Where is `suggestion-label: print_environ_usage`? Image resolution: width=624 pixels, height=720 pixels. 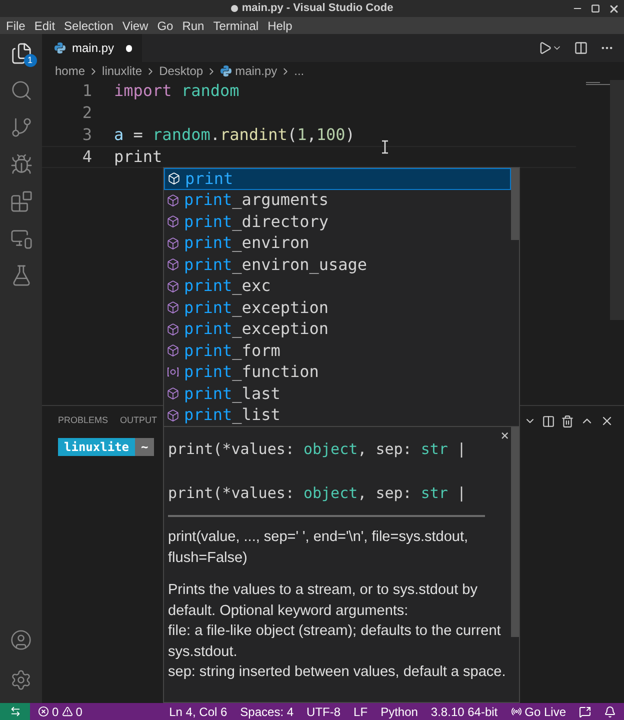
suggestion-label: print_environ_usage is located at coordinates (276, 265).